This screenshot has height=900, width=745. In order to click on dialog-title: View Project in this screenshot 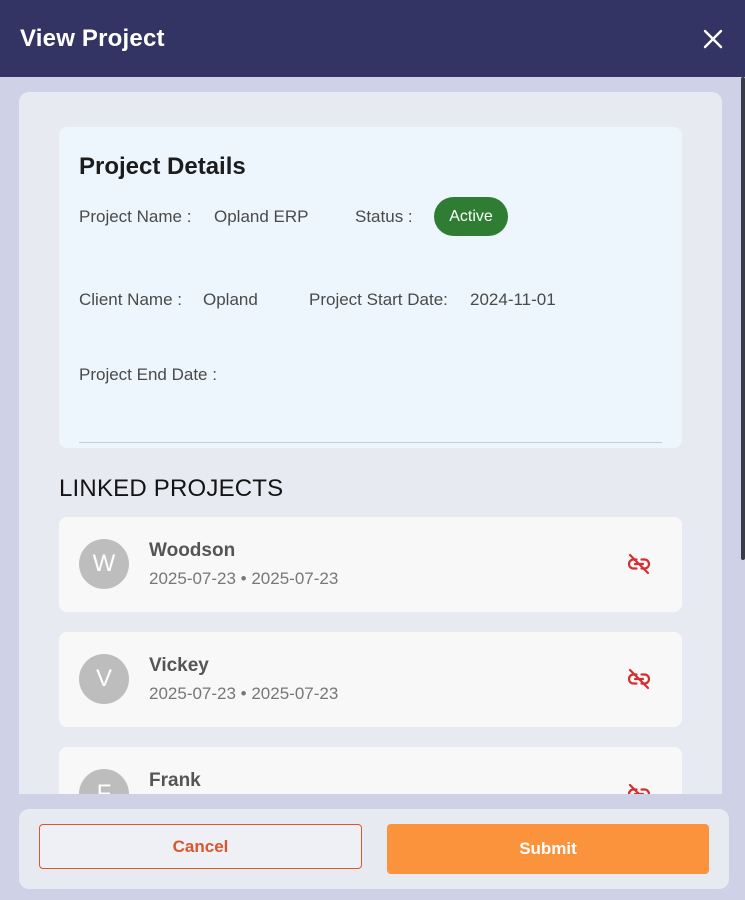, I will do `click(92, 38)`.